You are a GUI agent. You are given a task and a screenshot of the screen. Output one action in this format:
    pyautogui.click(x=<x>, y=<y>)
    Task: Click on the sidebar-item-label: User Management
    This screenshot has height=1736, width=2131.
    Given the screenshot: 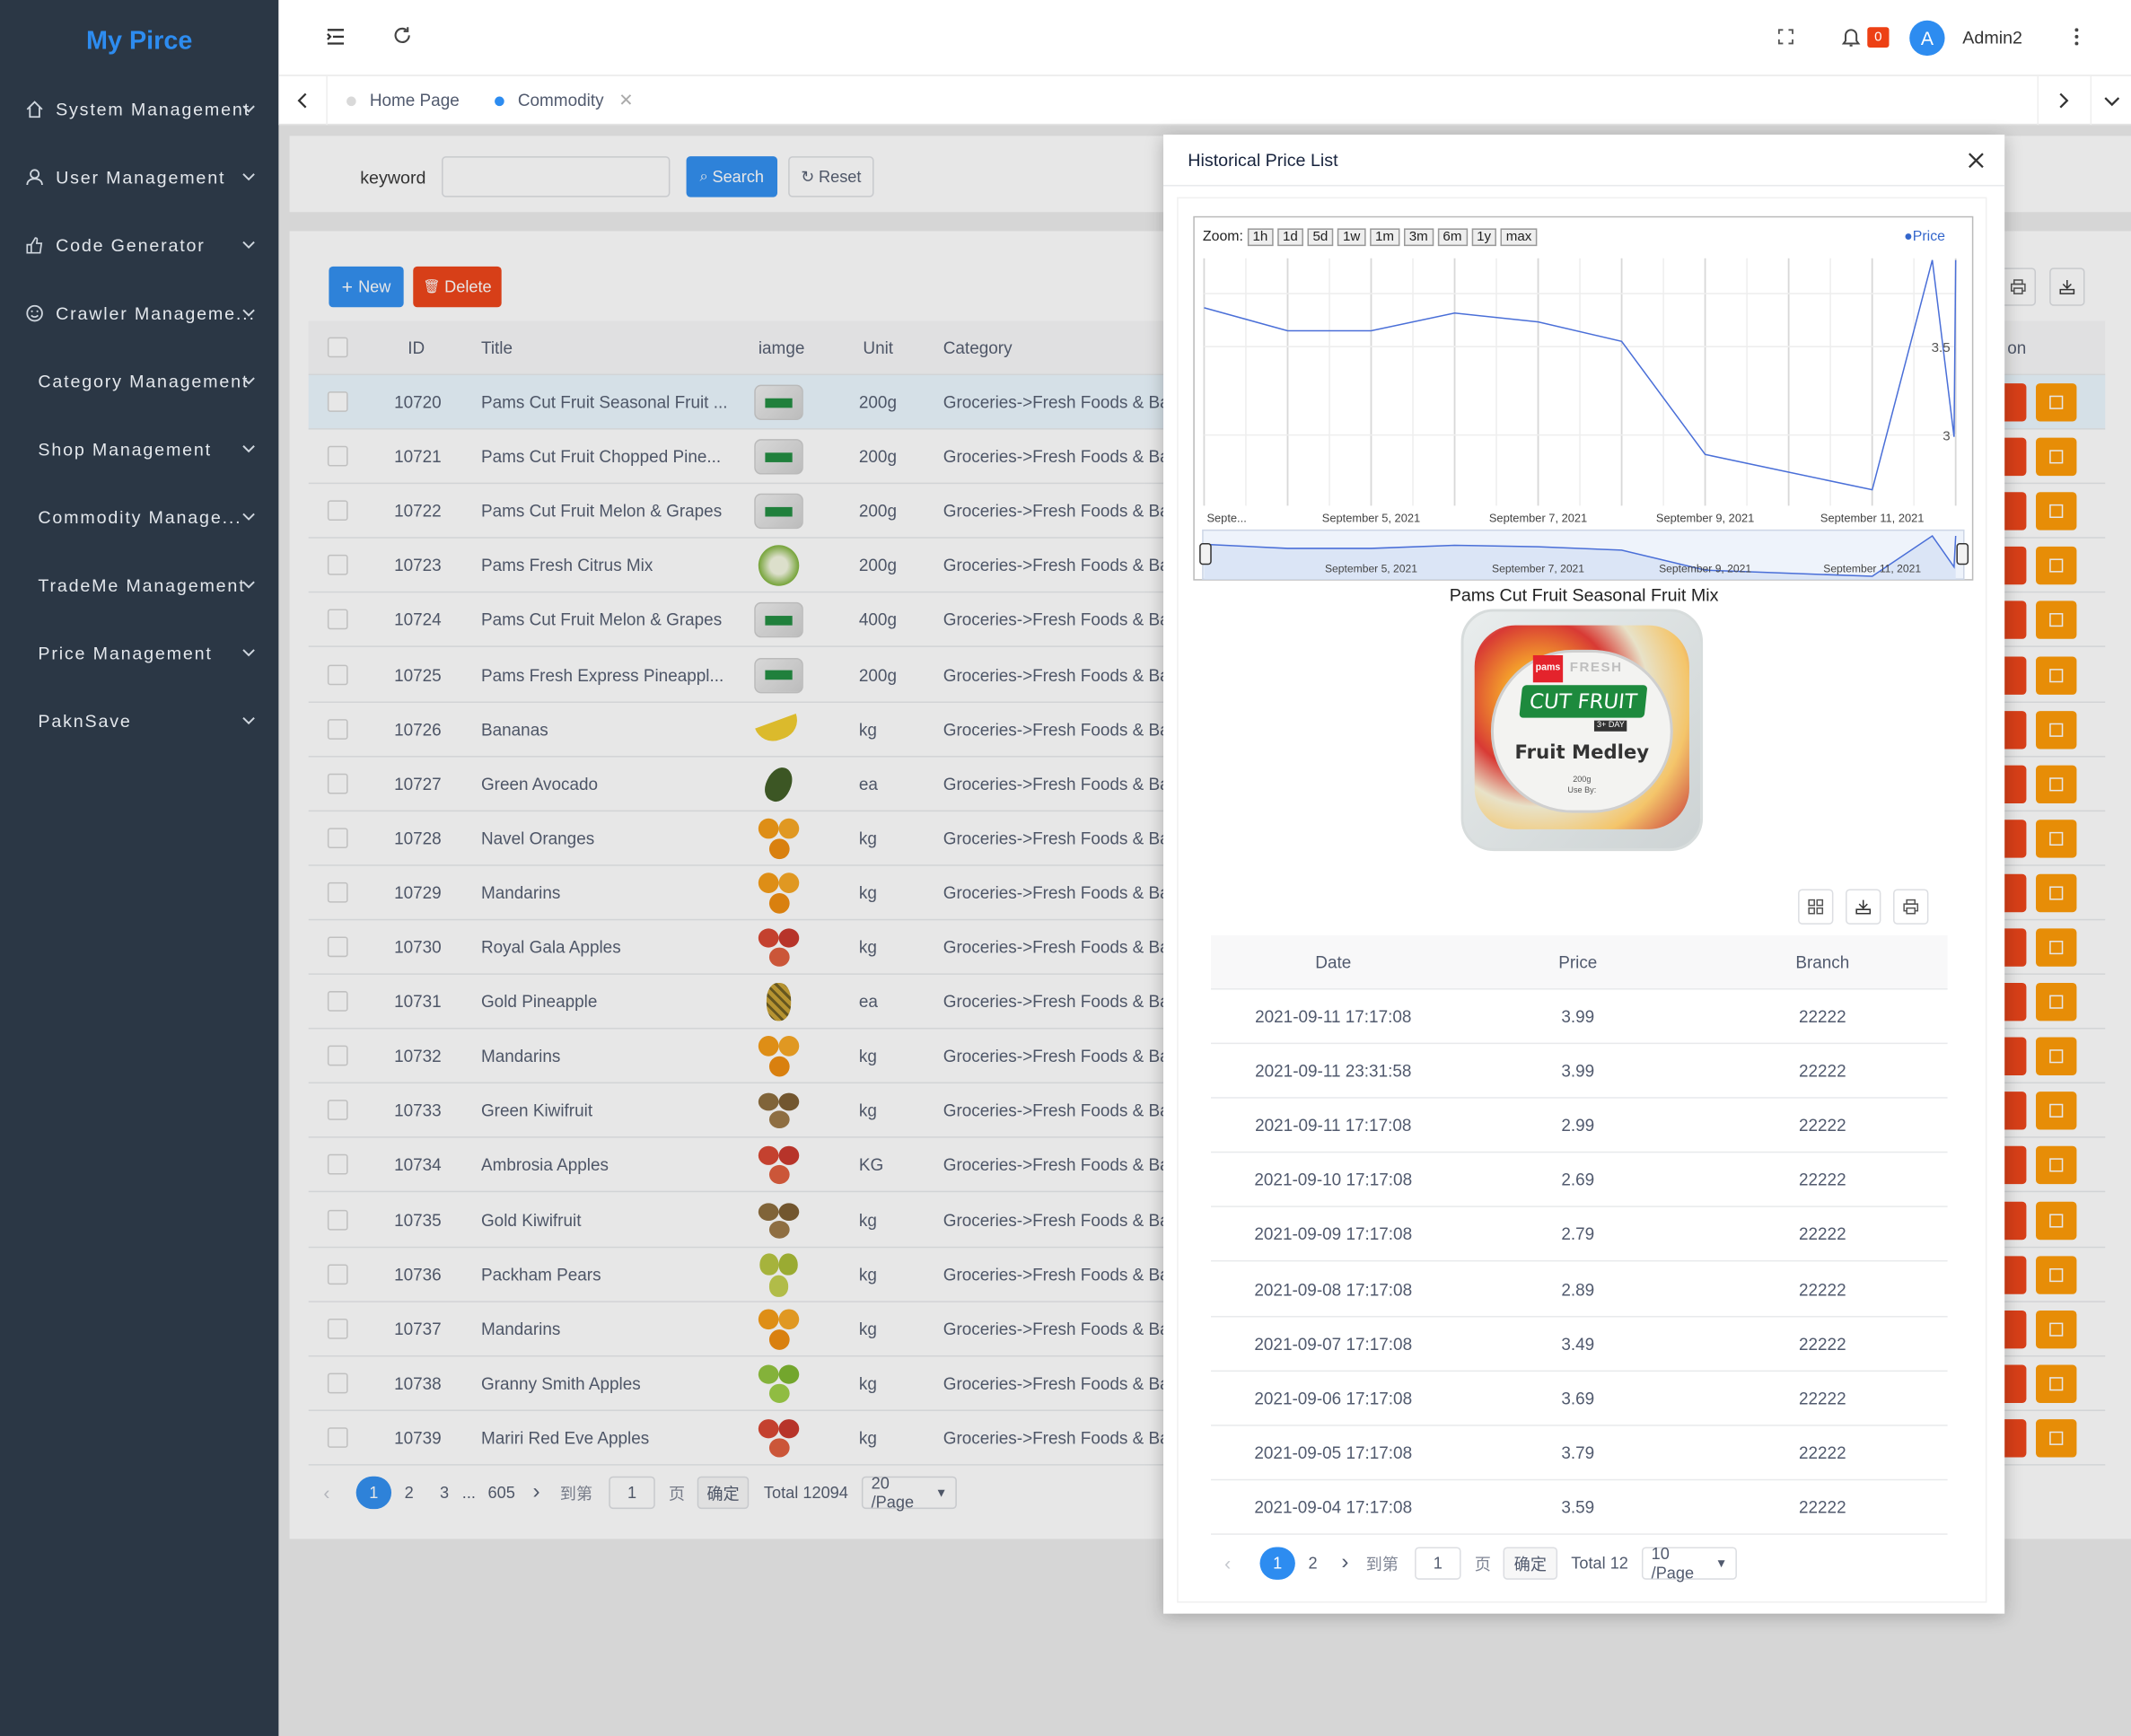 What is the action you would take?
    pyautogui.click(x=141, y=177)
    